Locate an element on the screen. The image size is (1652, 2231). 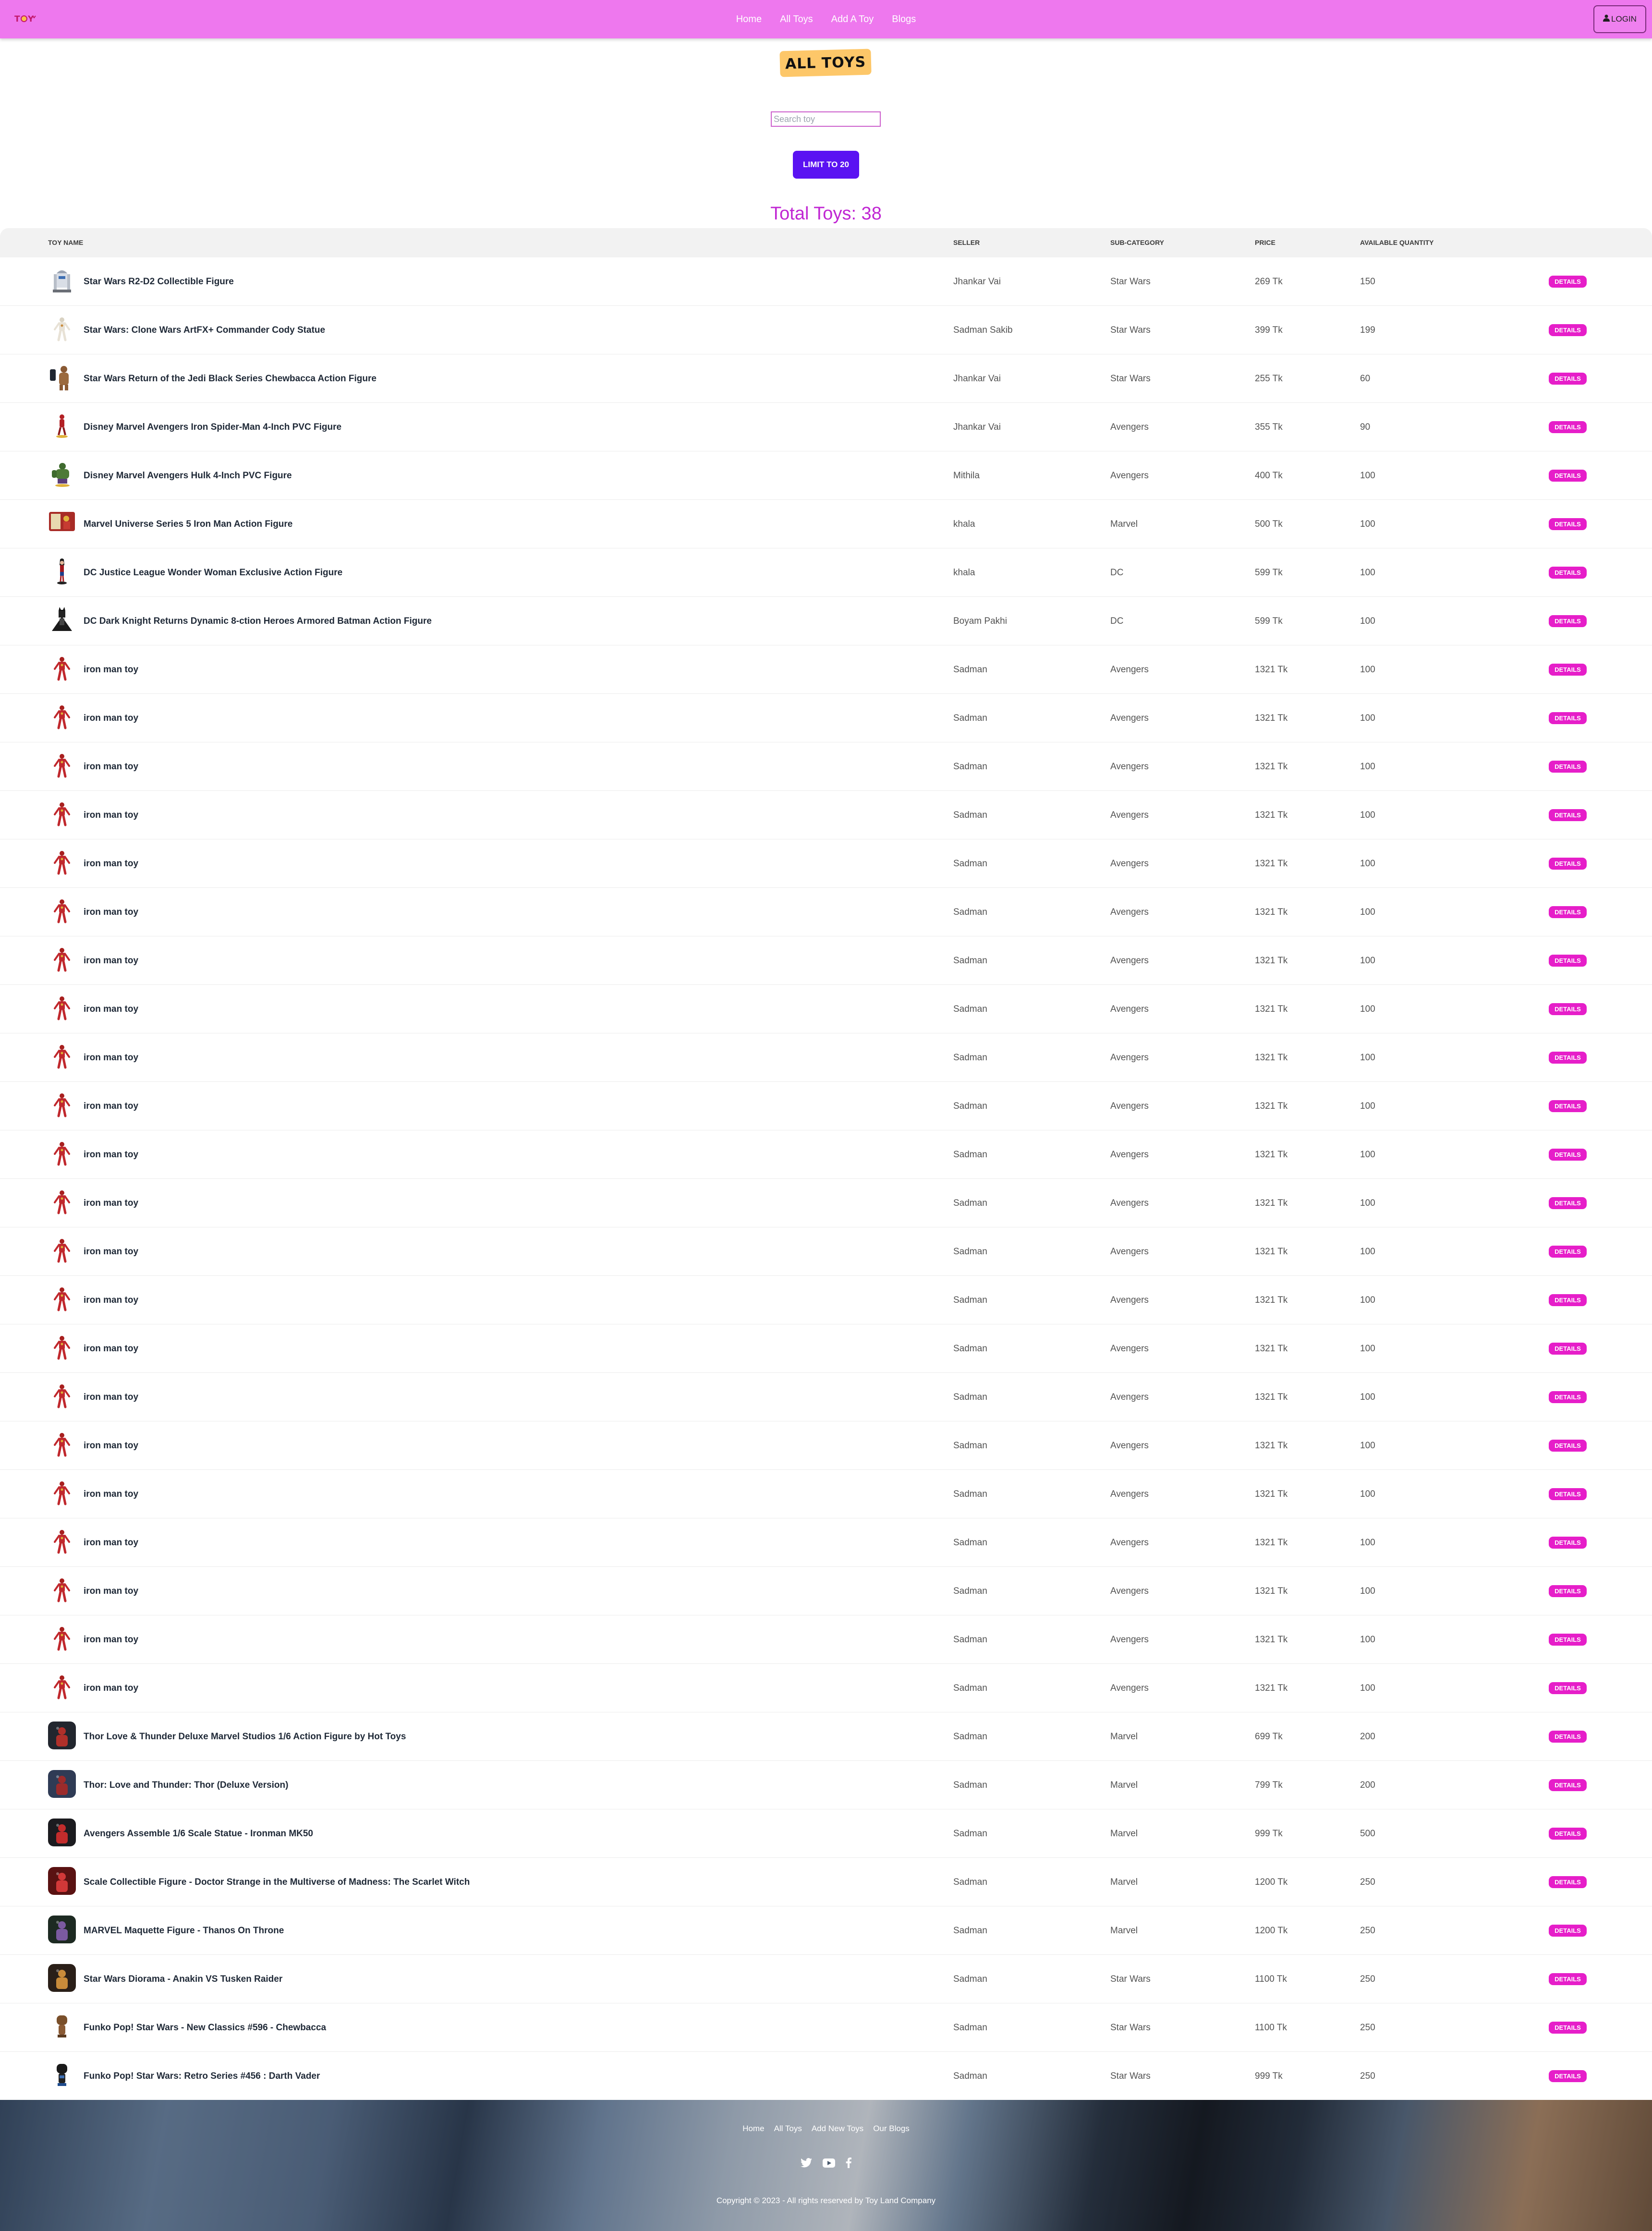
column-header-seller: SELLER is located at coordinates (966, 243).